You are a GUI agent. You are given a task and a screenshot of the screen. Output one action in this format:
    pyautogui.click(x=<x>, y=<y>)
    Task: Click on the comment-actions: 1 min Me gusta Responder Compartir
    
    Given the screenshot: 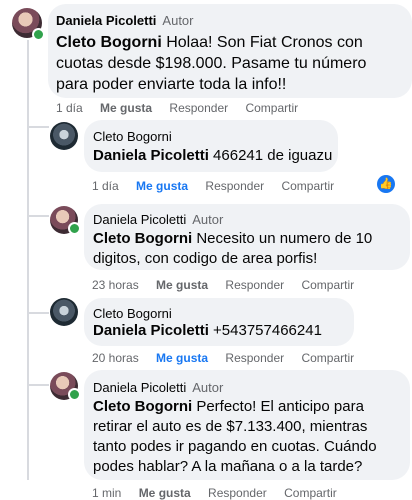 What is the action you would take?
    pyautogui.click(x=221, y=493)
    